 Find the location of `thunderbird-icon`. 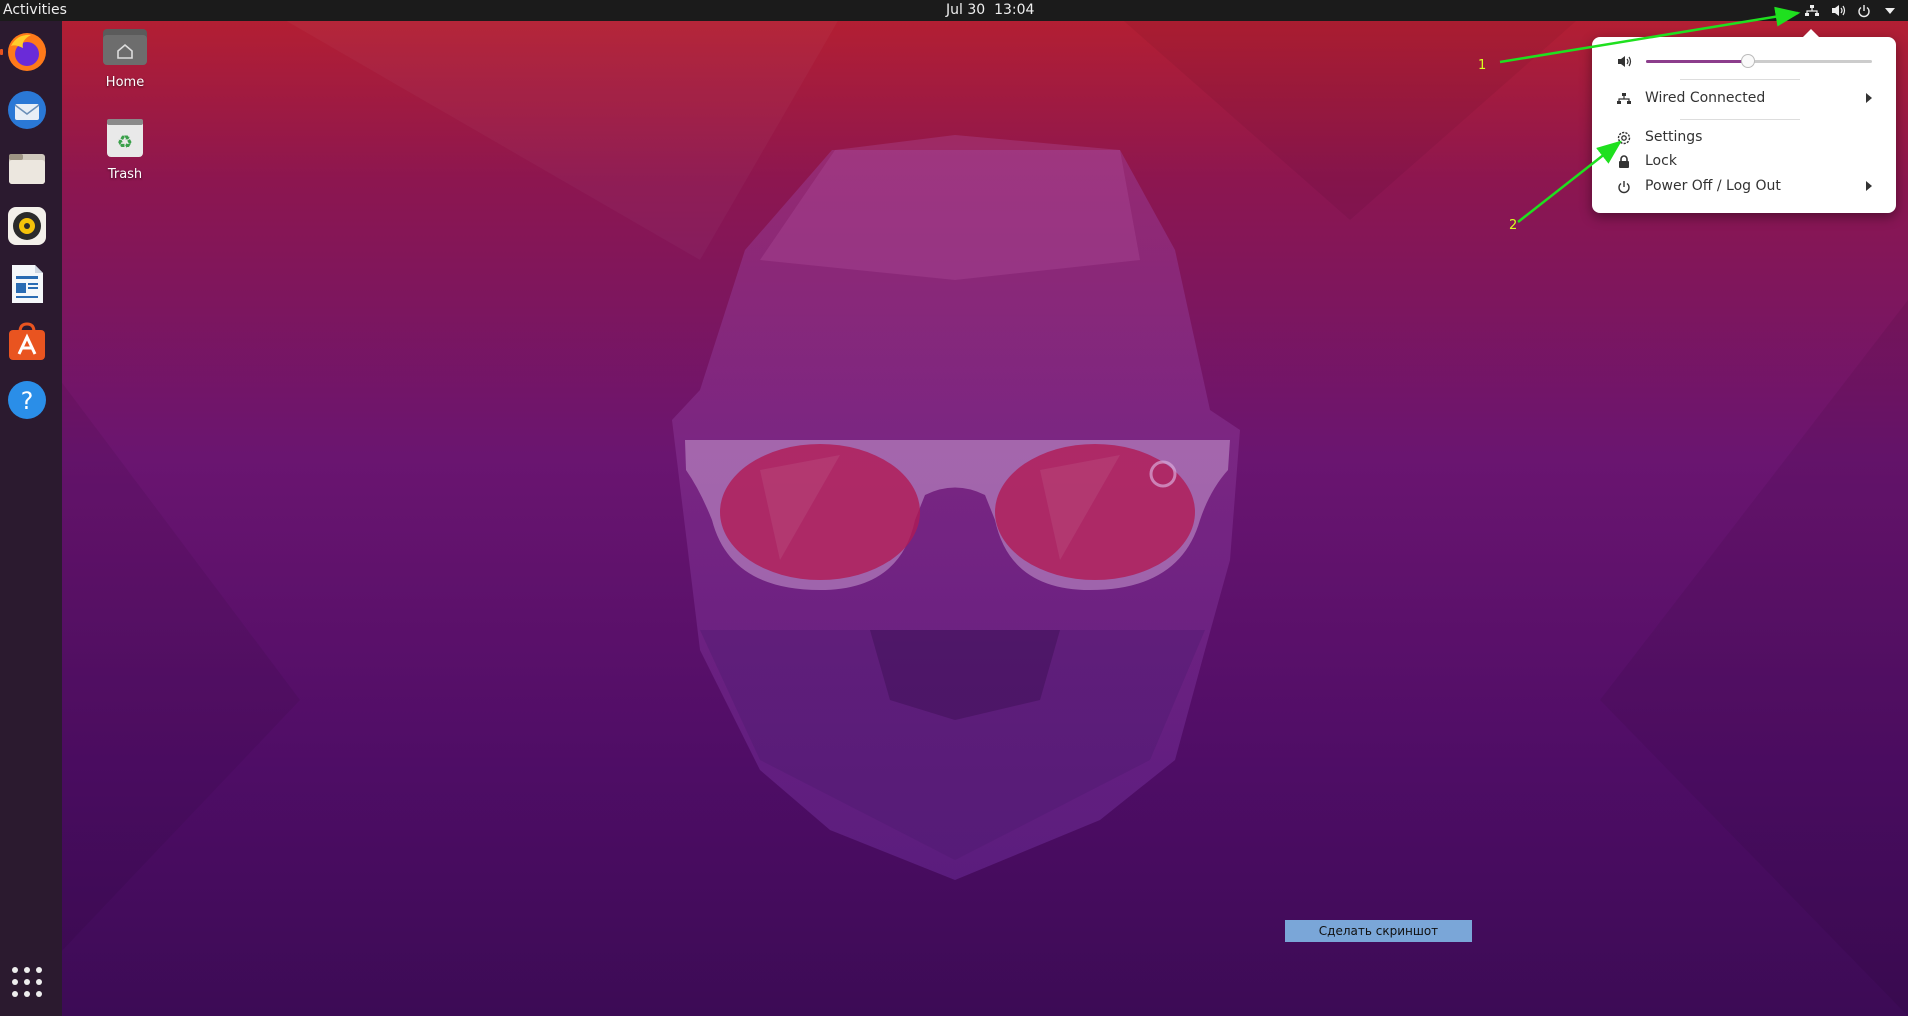

thunderbird-icon is located at coordinates (27, 110).